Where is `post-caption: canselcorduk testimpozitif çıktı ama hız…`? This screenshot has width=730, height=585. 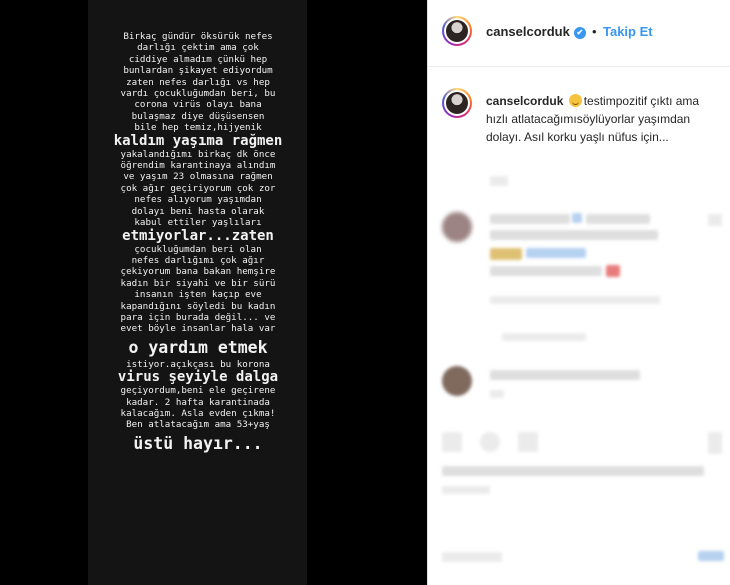 post-caption: canselcorduk testimpozitif çıktı ama hız… is located at coordinates (601, 119).